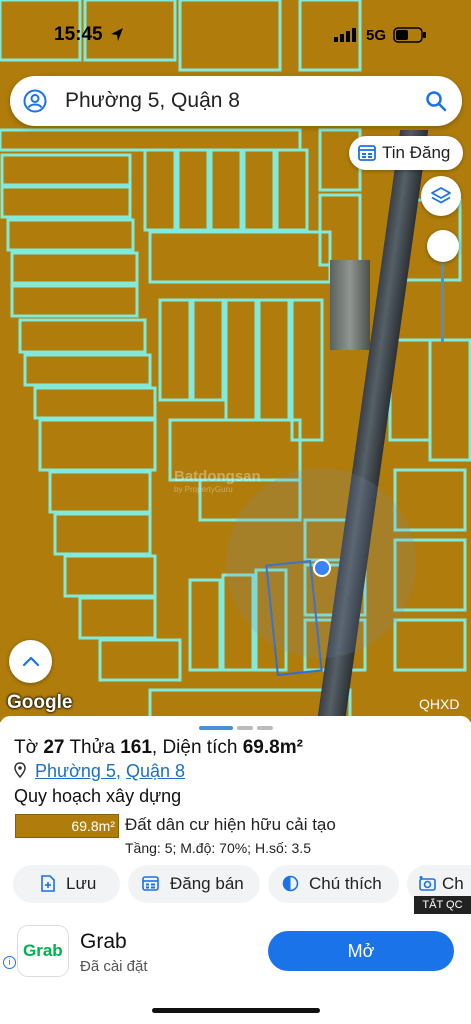  Describe the element at coordinates (217, 481) in the screenshot. I see `watermark: Batdongsan by PropertyGuru` at that location.